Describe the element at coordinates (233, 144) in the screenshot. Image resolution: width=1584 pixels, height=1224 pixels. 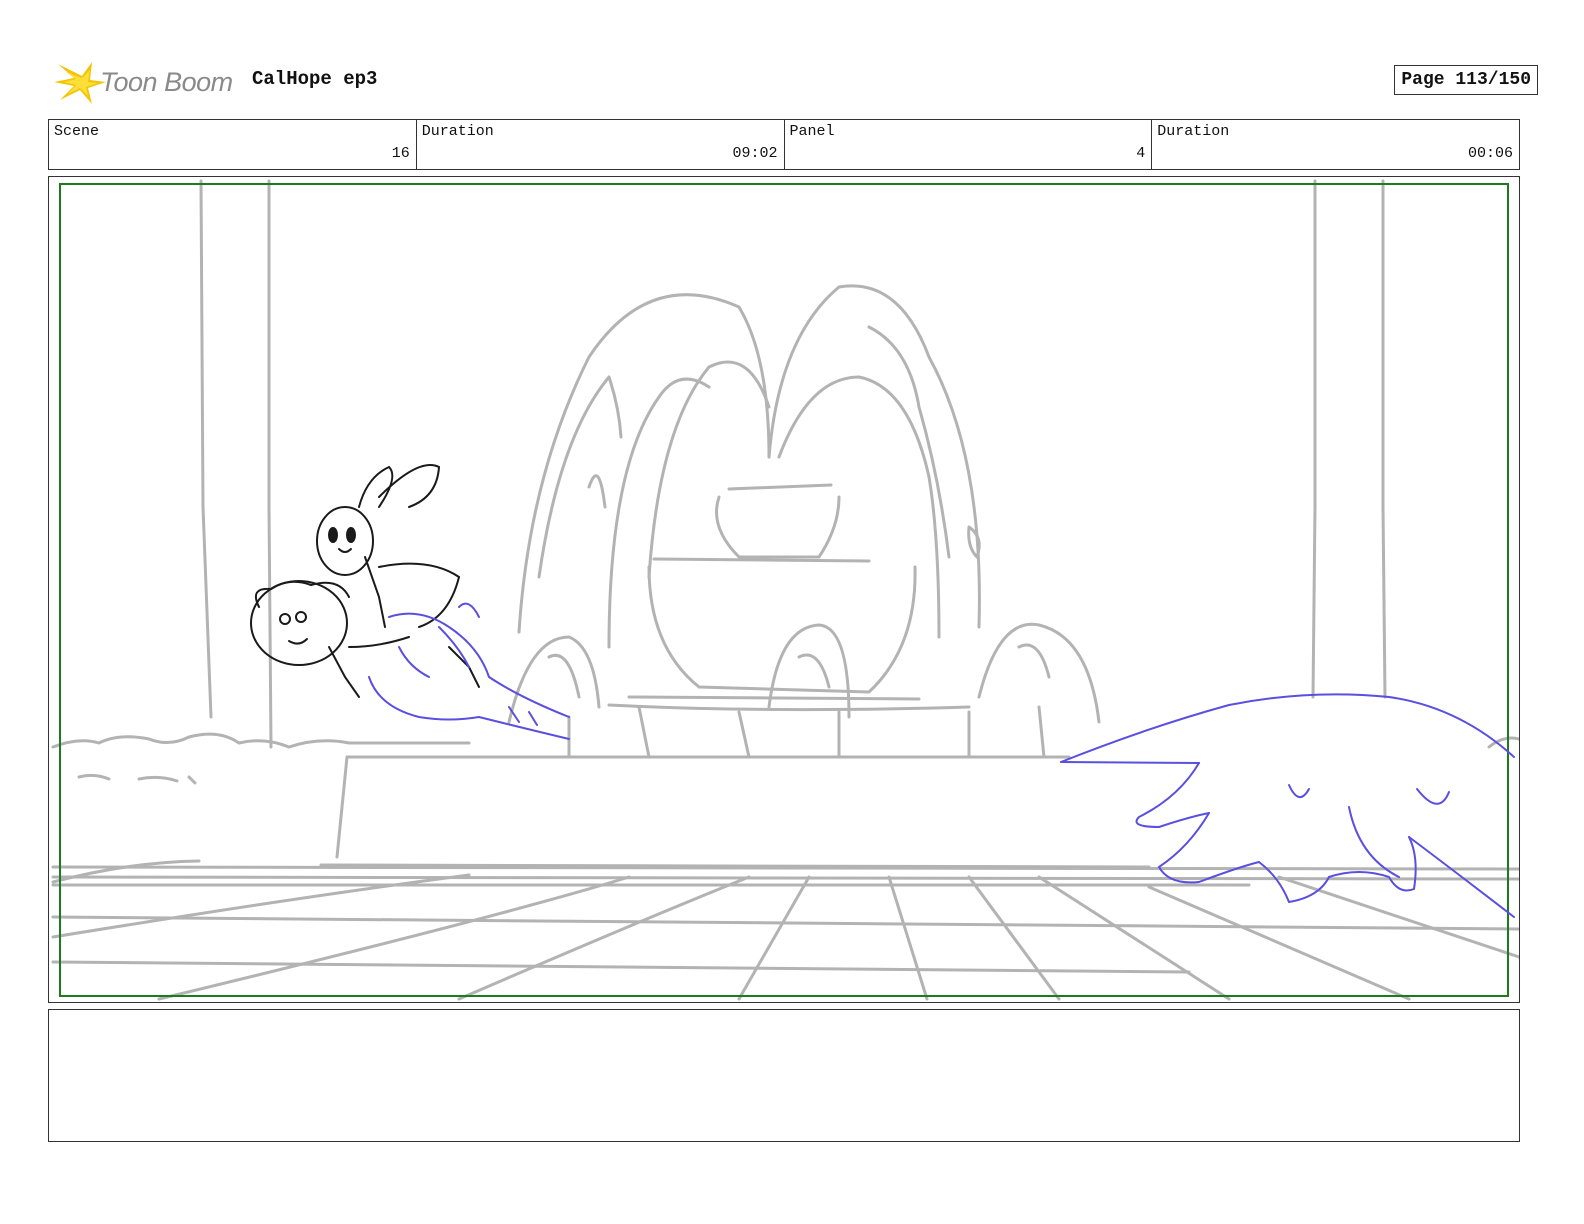
I see `scene-cell: Scene 16` at that location.